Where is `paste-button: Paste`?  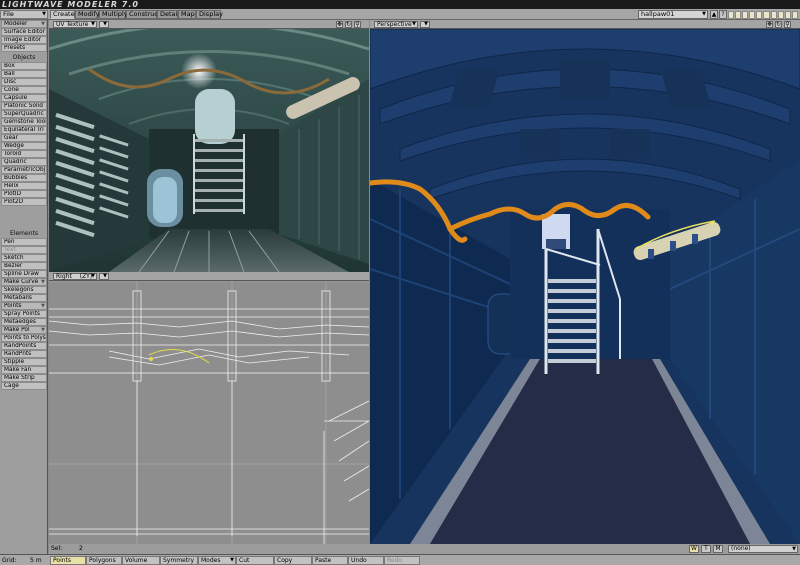 paste-button: Paste is located at coordinates (330, 560).